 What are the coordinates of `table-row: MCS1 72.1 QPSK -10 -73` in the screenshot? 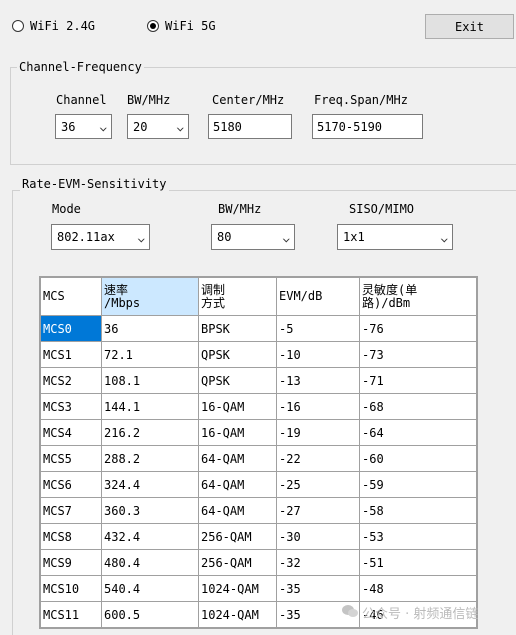 It's located at (258, 354).